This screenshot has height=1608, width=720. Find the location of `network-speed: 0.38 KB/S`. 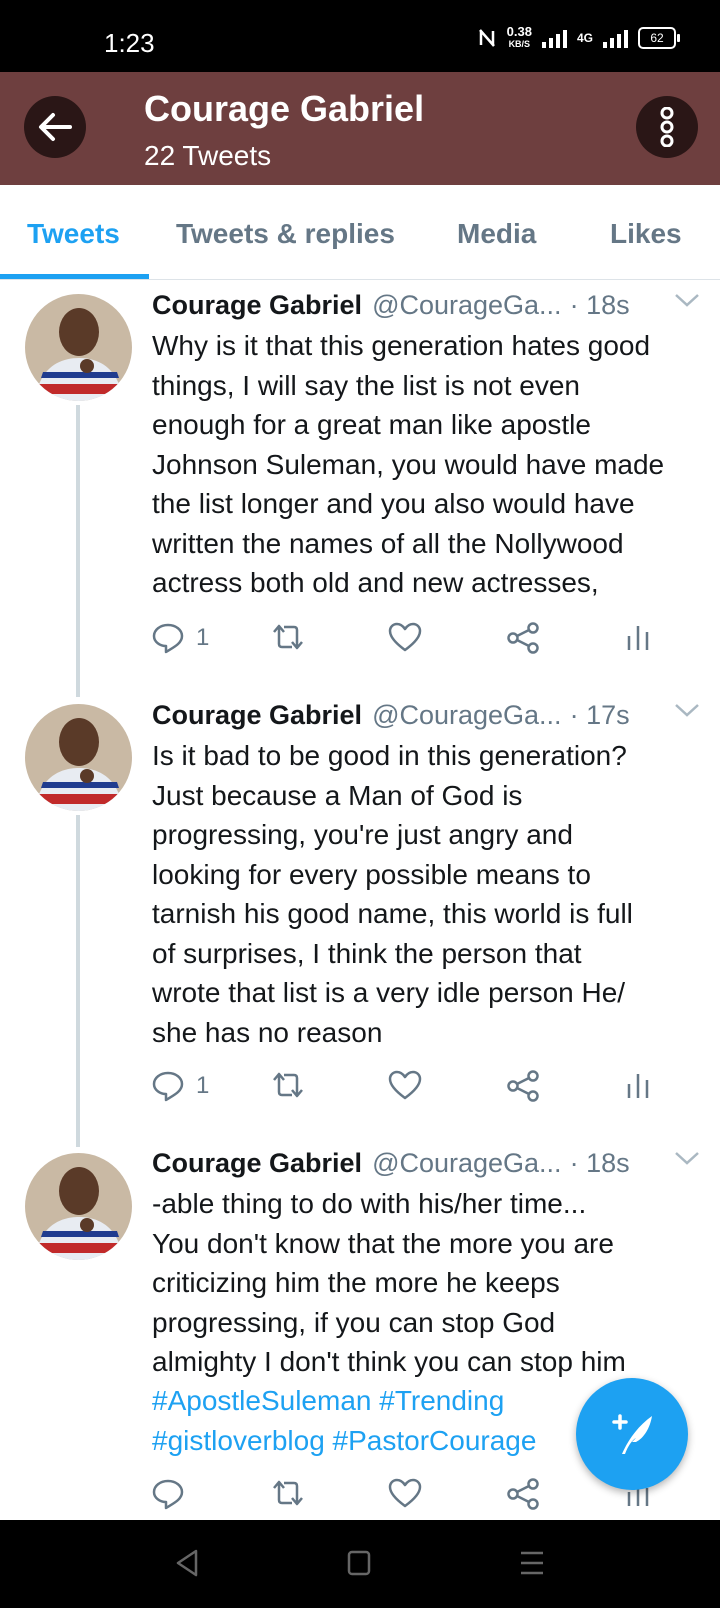

network-speed: 0.38 KB/S is located at coordinates (519, 37).